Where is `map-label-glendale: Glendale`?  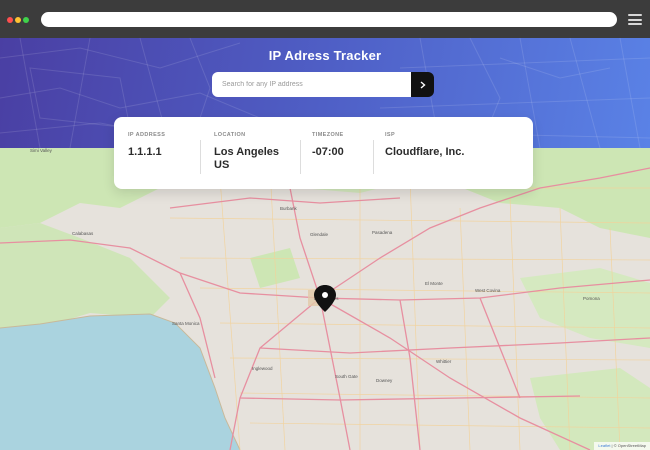 map-label-glendale: Glendale is located at coordinates (319, 234).